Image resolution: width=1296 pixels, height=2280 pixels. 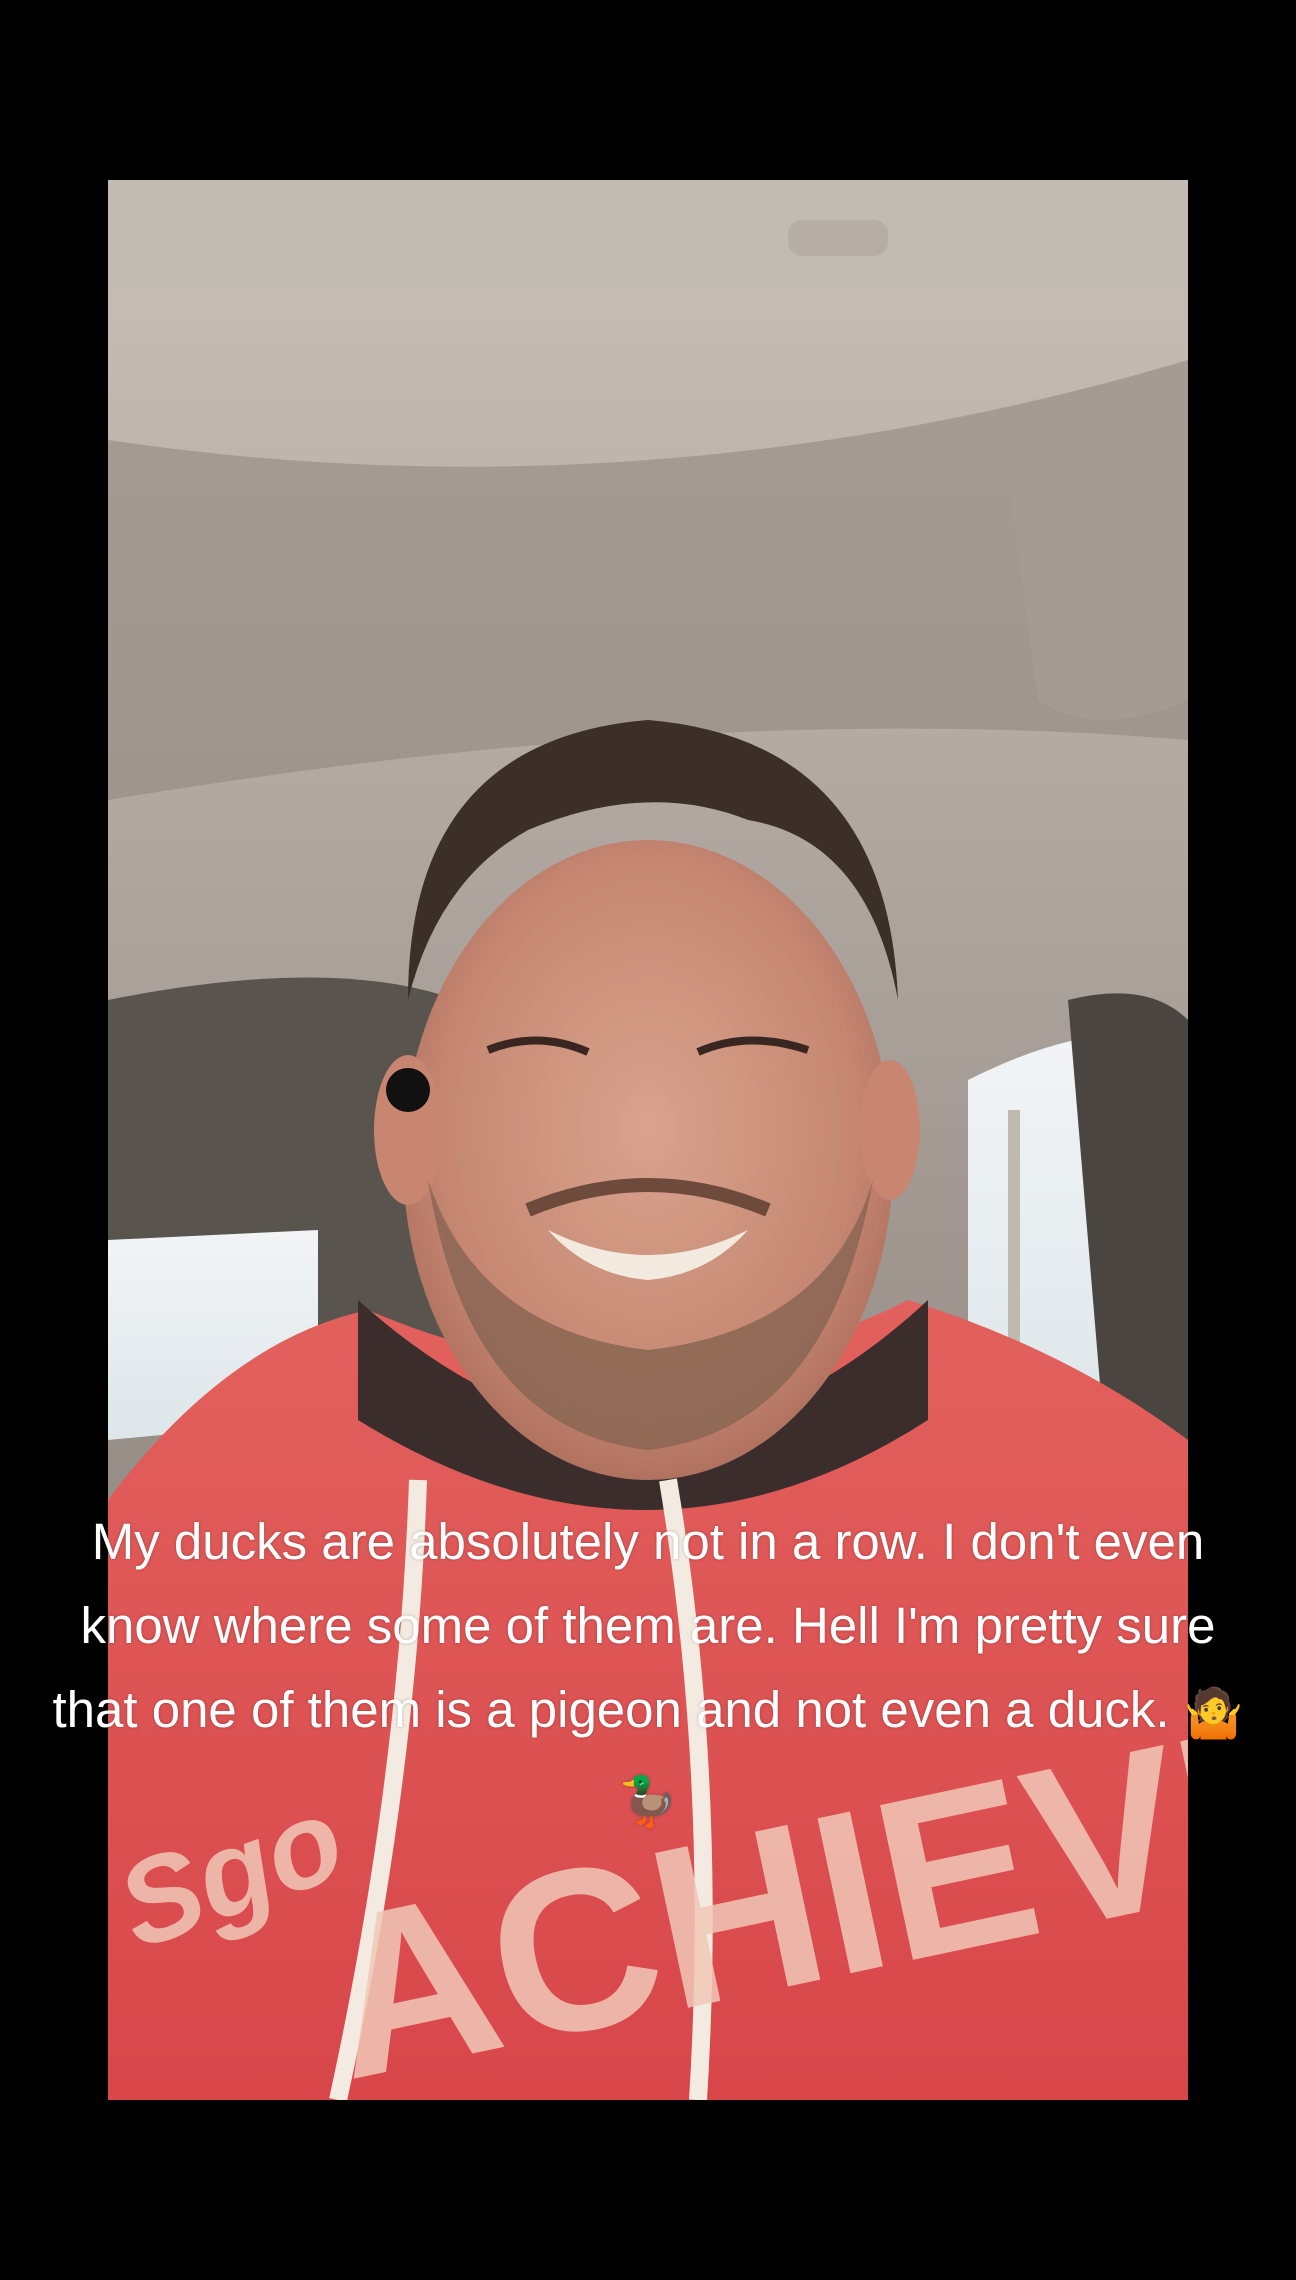 I want to click on duck-icon: 🦆, so click(x=648, y=1801).